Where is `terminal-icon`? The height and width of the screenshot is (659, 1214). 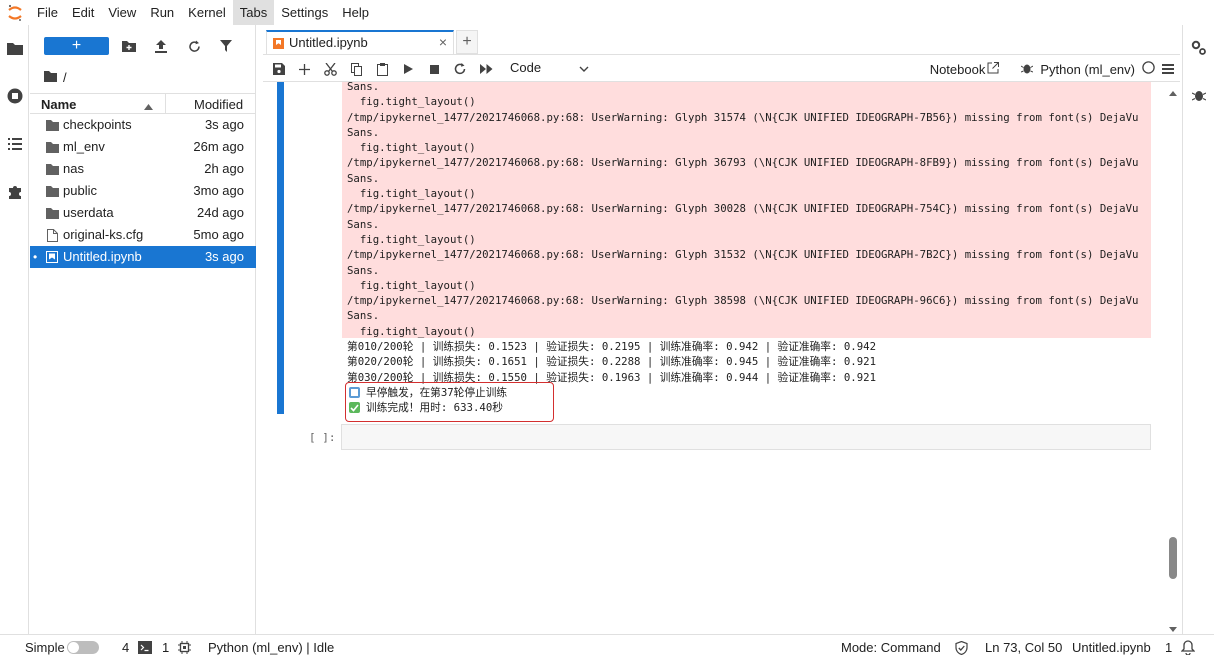 terminal-icon is located at coordinates (145, 649).